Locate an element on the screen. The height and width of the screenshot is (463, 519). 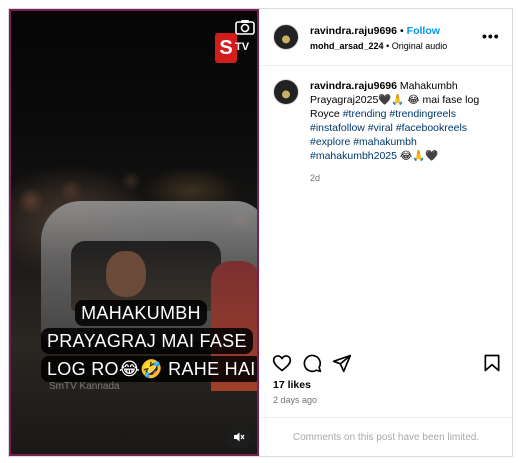
comment-icon is located at coordinates (312, 363).